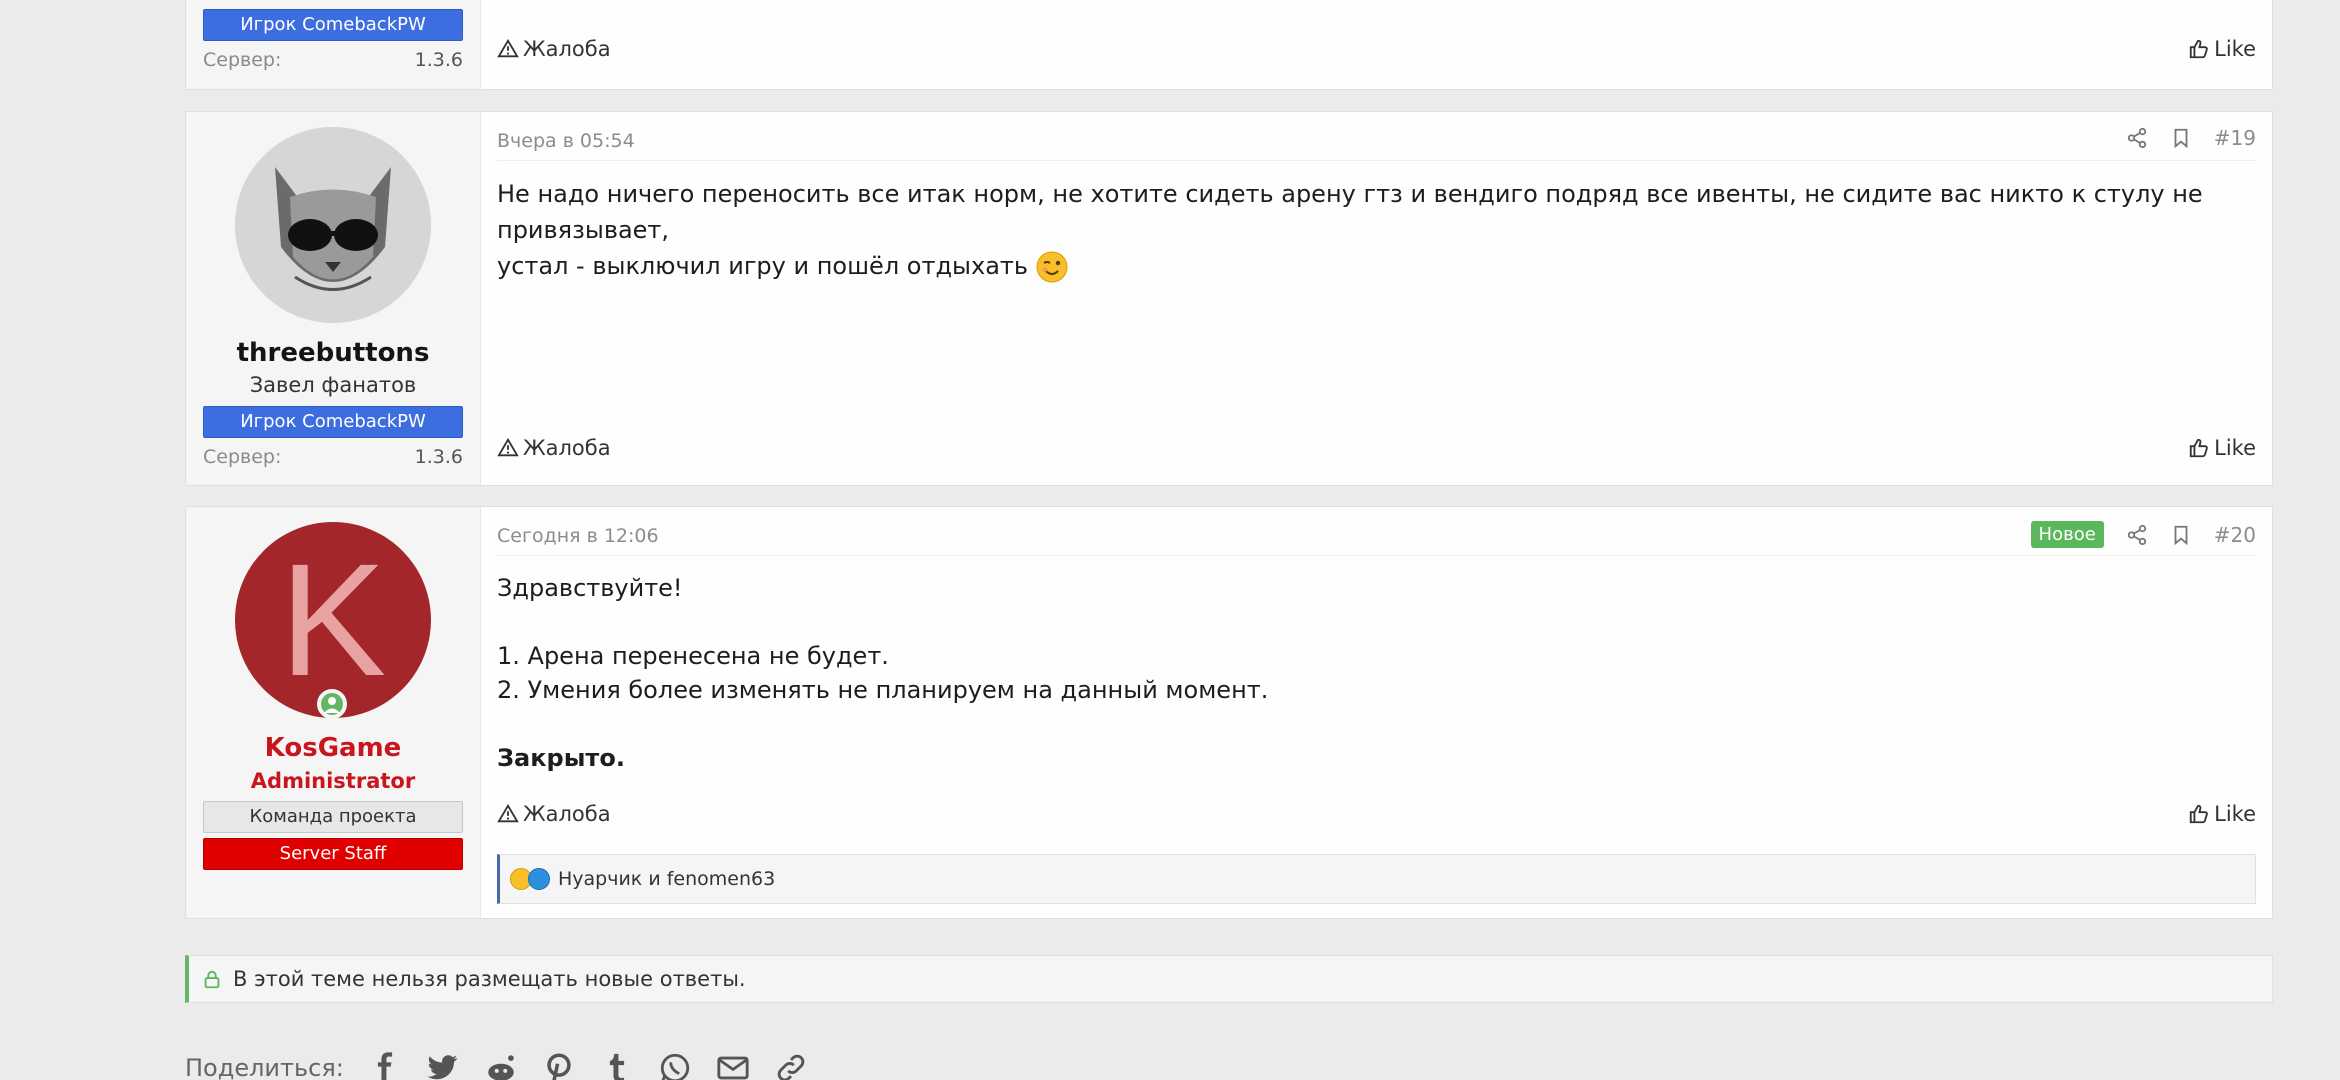 This screenshot has width=2340, height=1080. Describe the element at coordinates (566, 141) in the screenshot. I see `message-date: Вчера в 05:54` at that location.